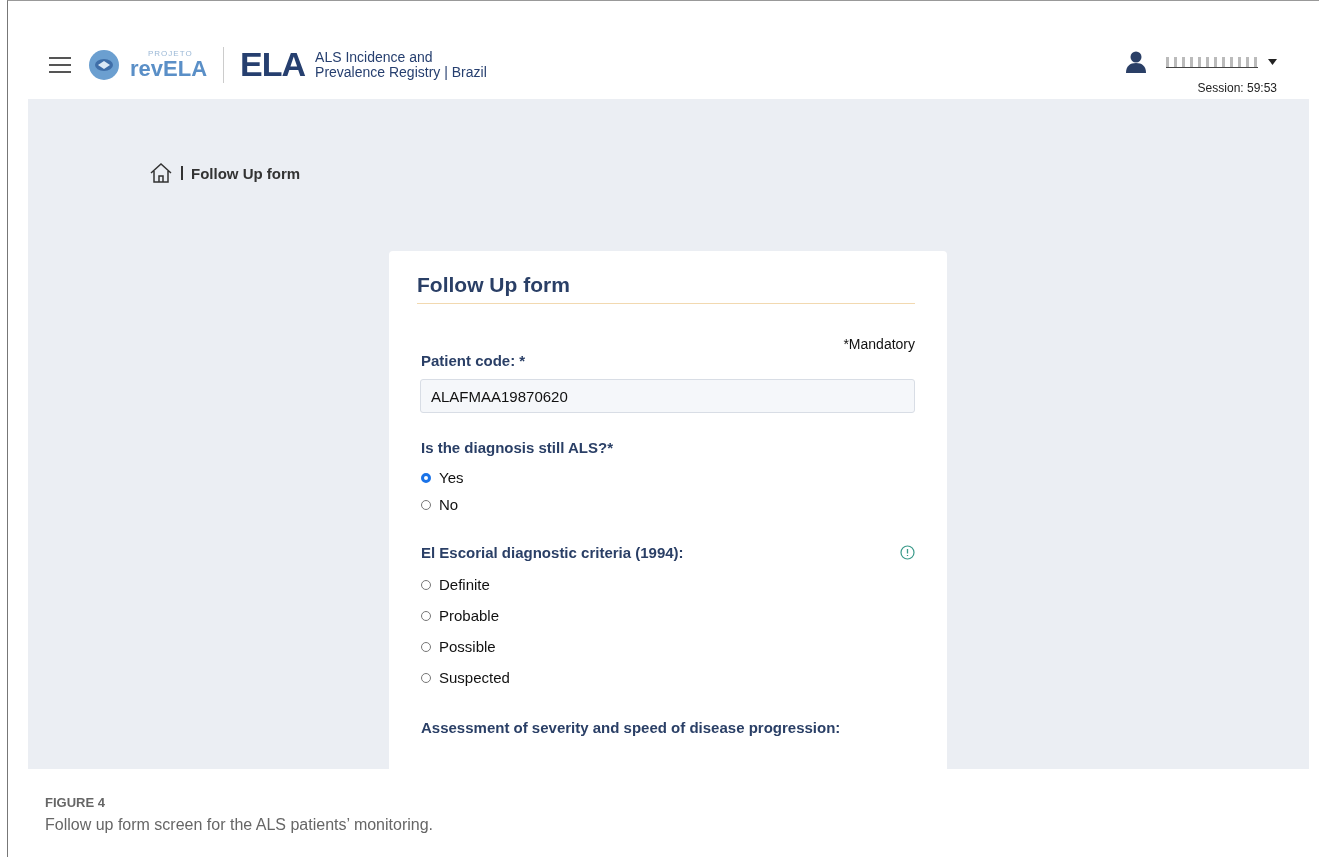  What do you see at coordinates (246, 173) in the screenshot?
I see `breadcrumb-current: Follow Up form` at bounding box center [246, 173].